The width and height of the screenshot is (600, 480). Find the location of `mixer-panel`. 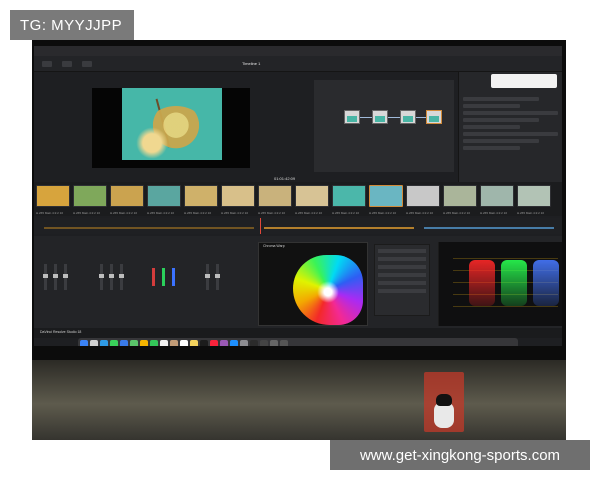

mixer-panel is located at coordinates (133, 285).